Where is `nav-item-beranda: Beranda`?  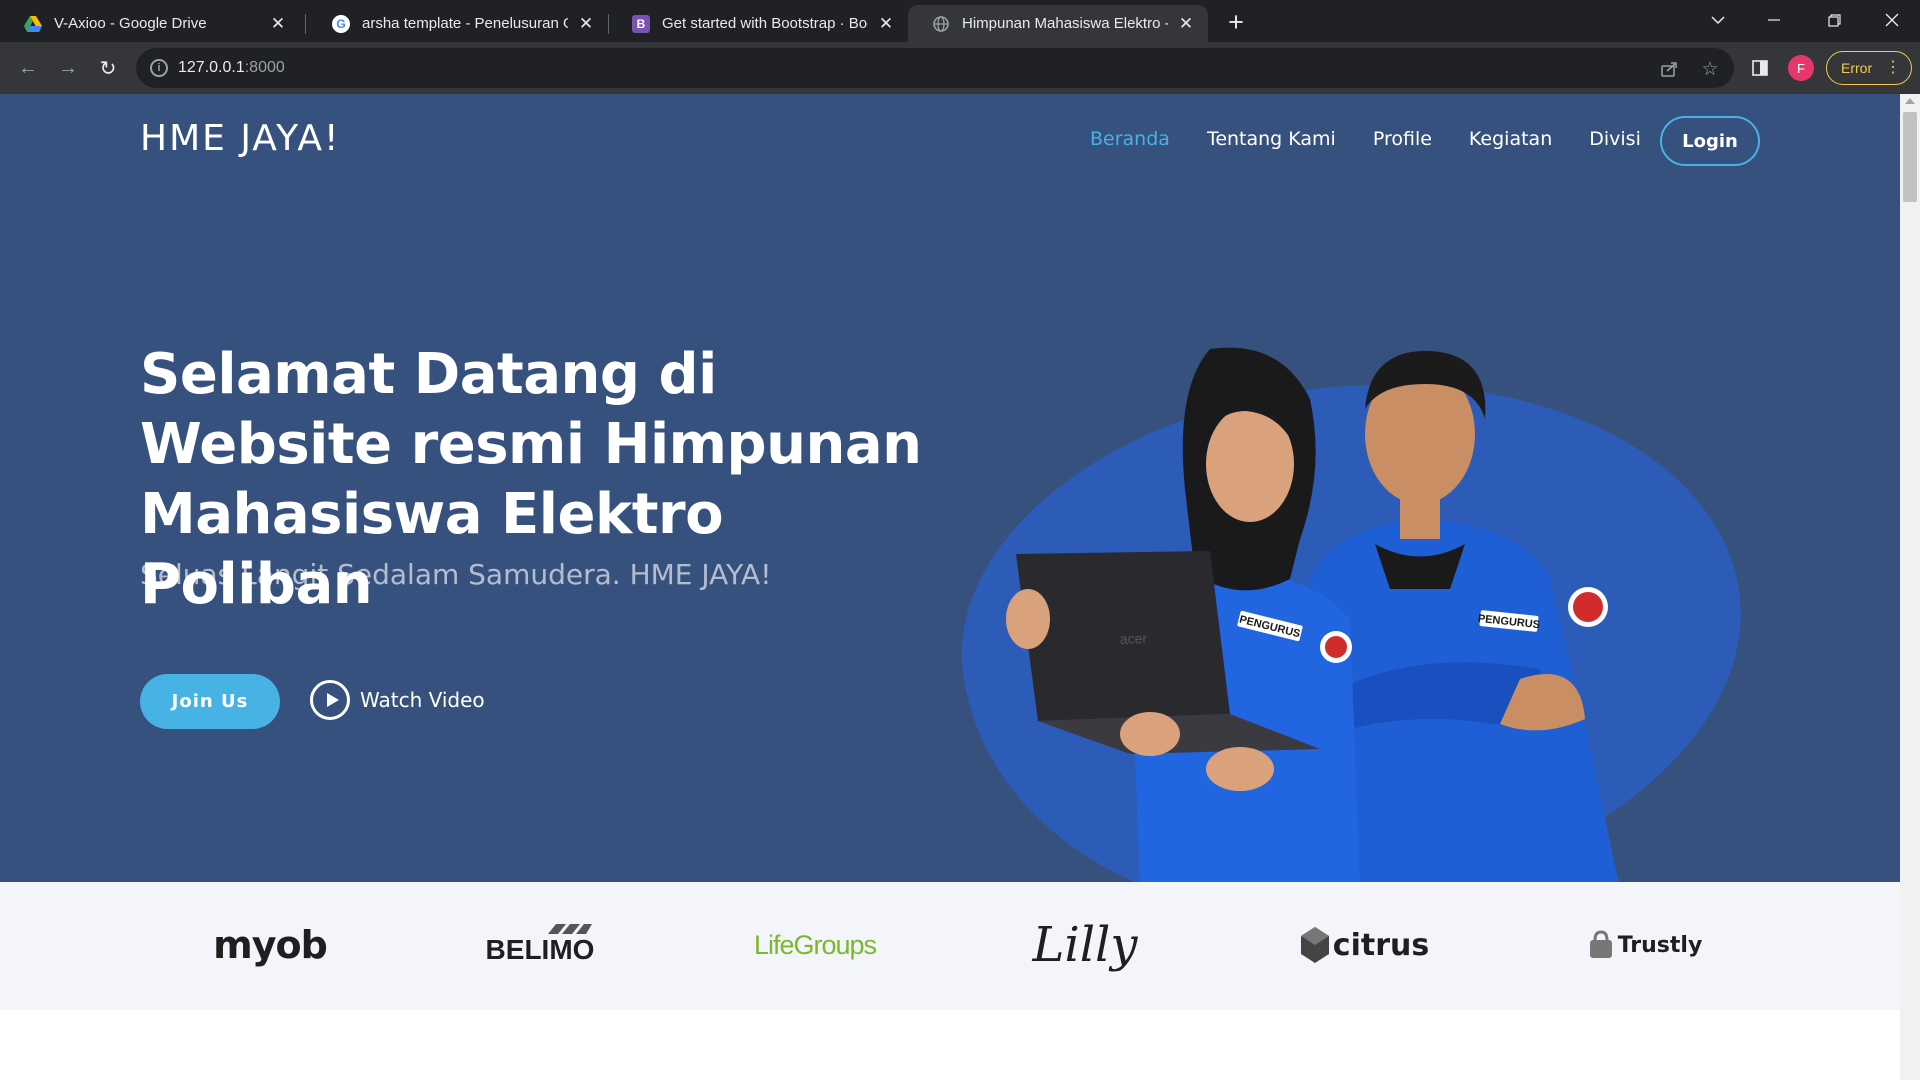 nav-item-beranda: Beranda is located at coordinates (1130, 139).